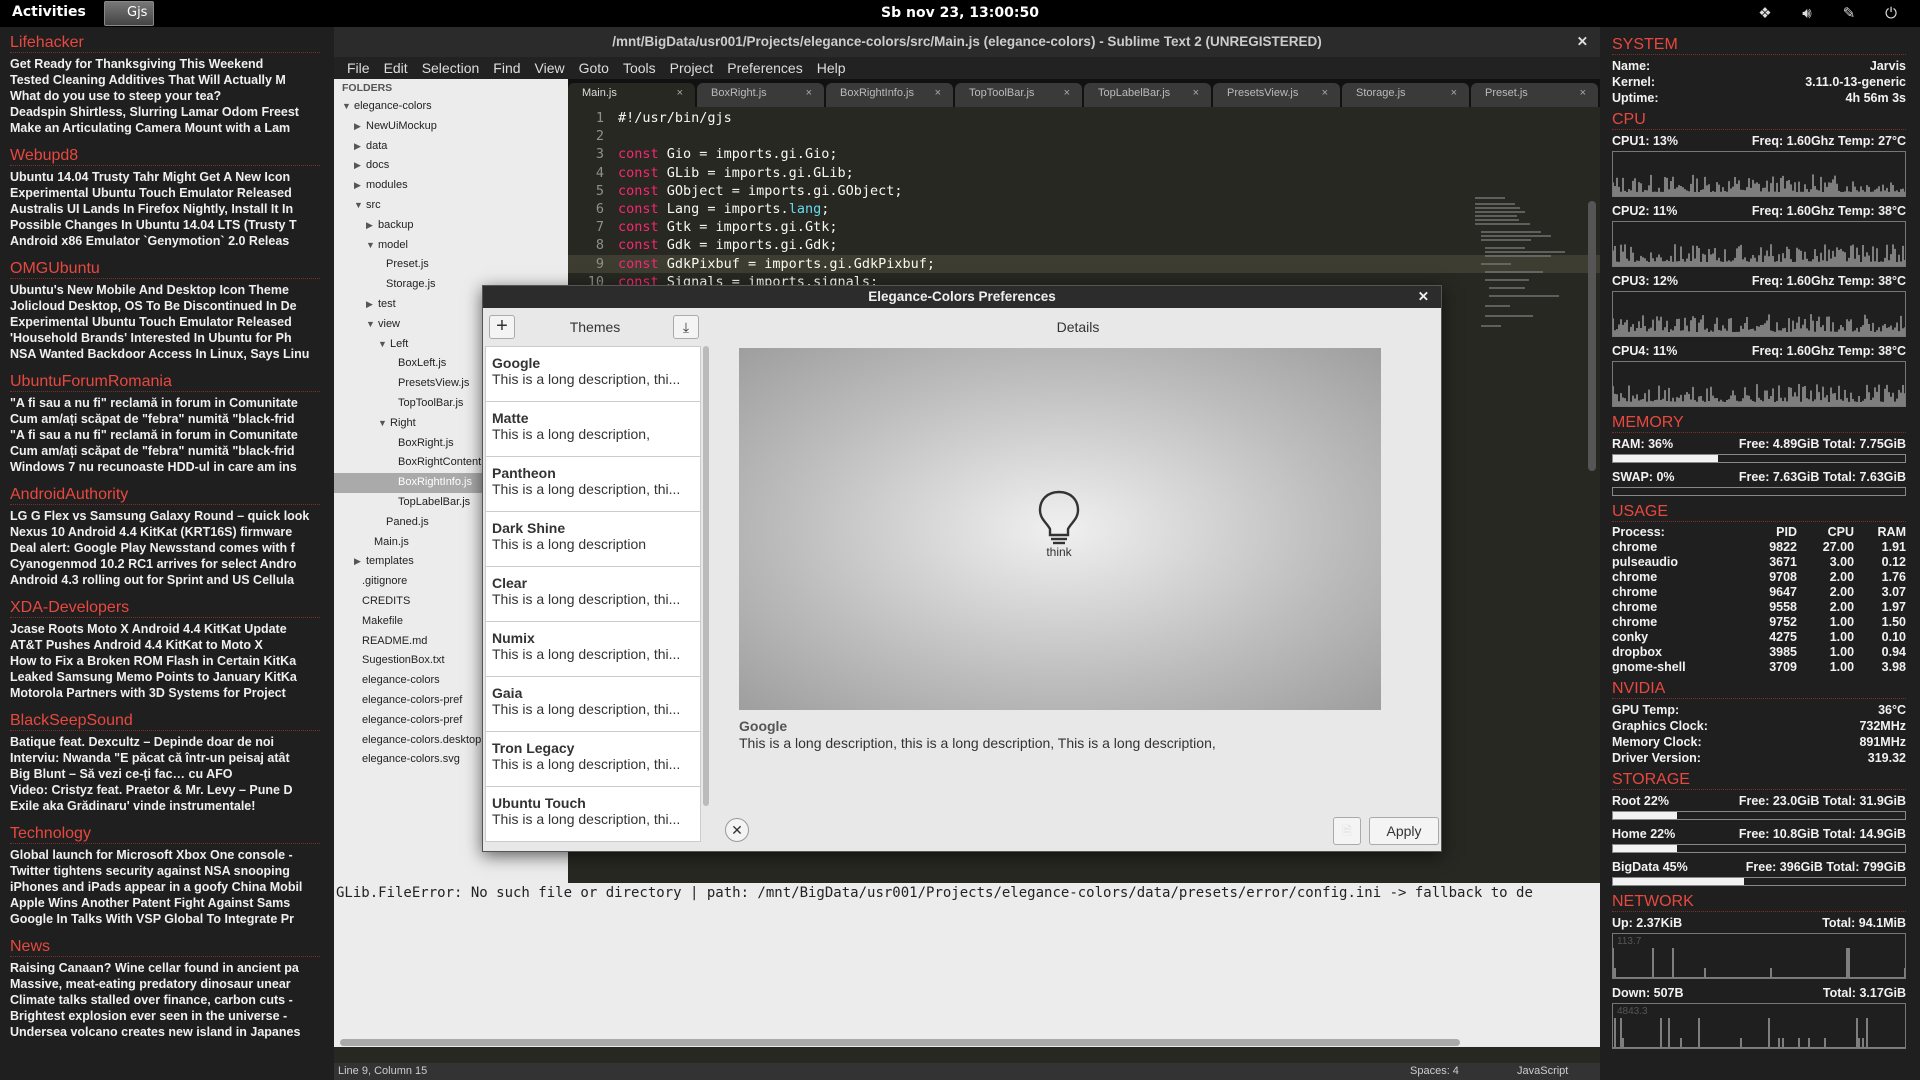 The width and height of the screenshot is (1920, 1080). Describe the element at coordinates (165, 645) in the screenshot. I see `feed-headline: AT&T Pushes Android 4.4 KitKat to Moto X` at that location.